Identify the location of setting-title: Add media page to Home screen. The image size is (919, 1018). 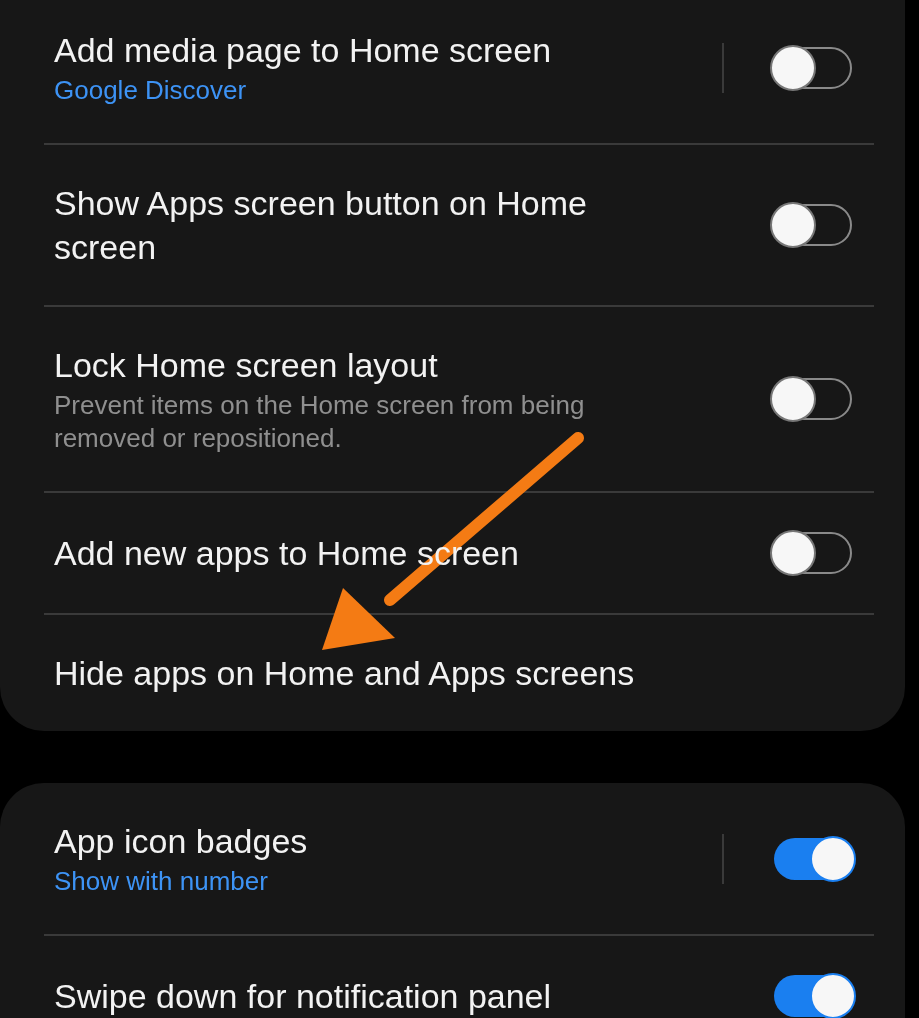
(374, 50).